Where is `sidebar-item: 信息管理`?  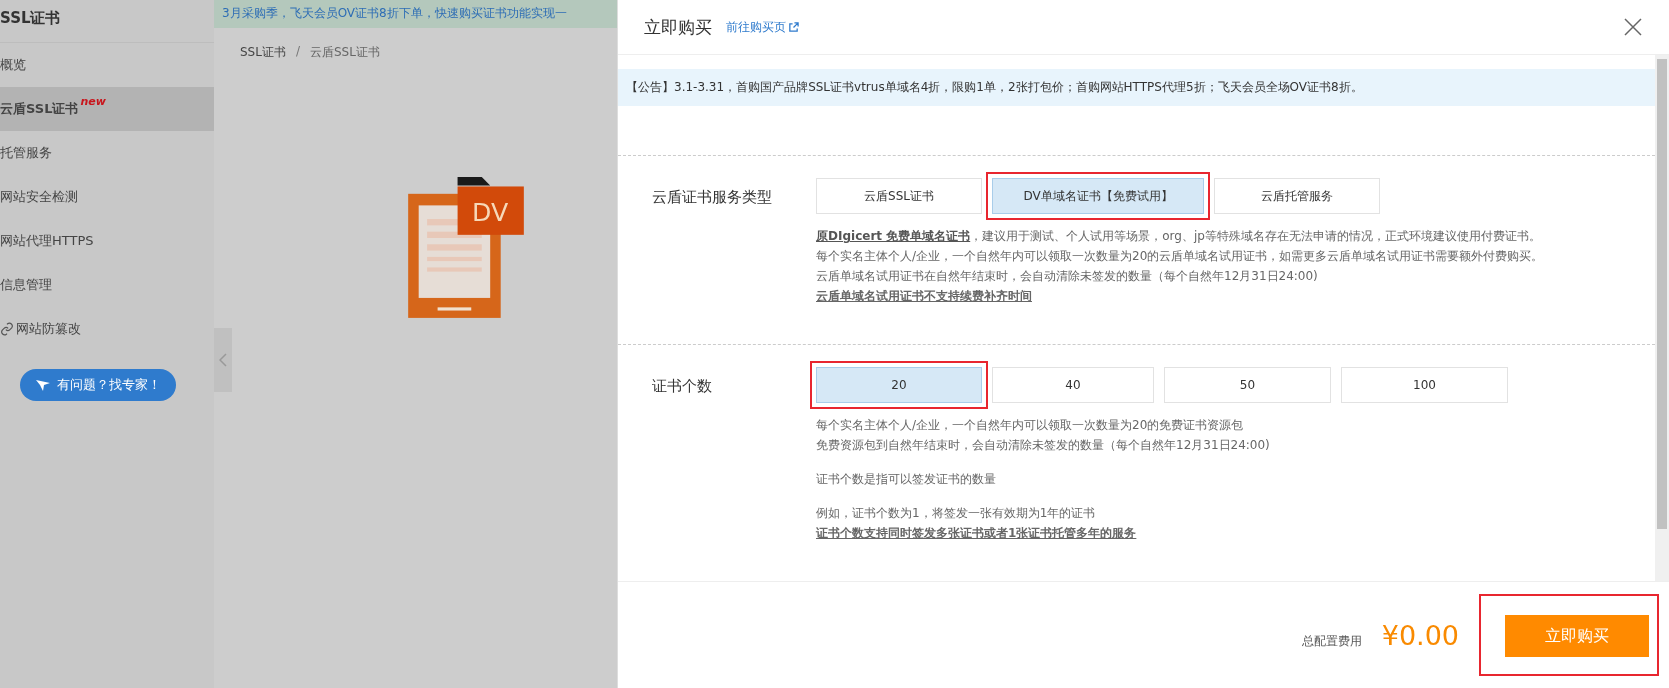 sidebar-item: 信息管理 is located at coordinates (107, 285).